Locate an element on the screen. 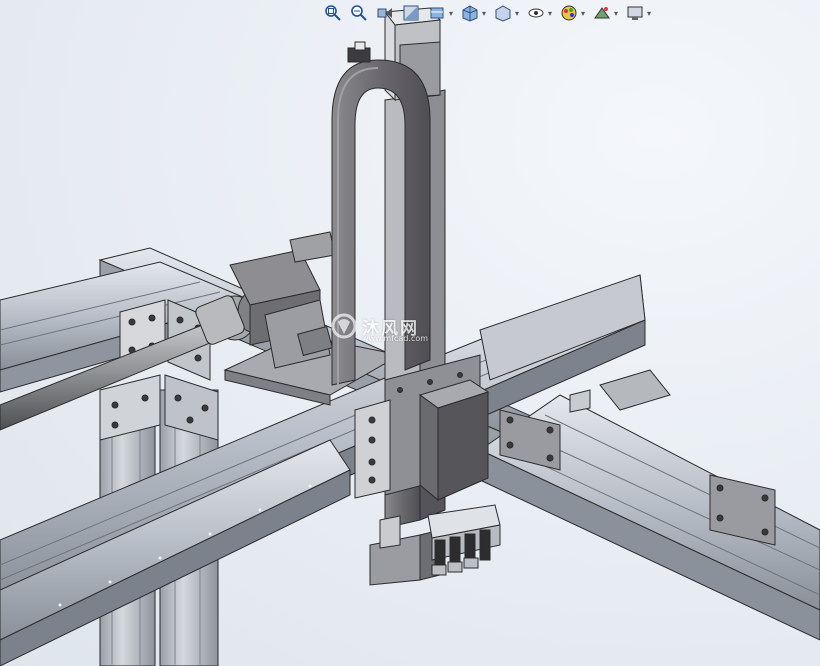 The width and height of the screenshot is (820, 666). view-settings-icon is located at coordinates (635, 13).